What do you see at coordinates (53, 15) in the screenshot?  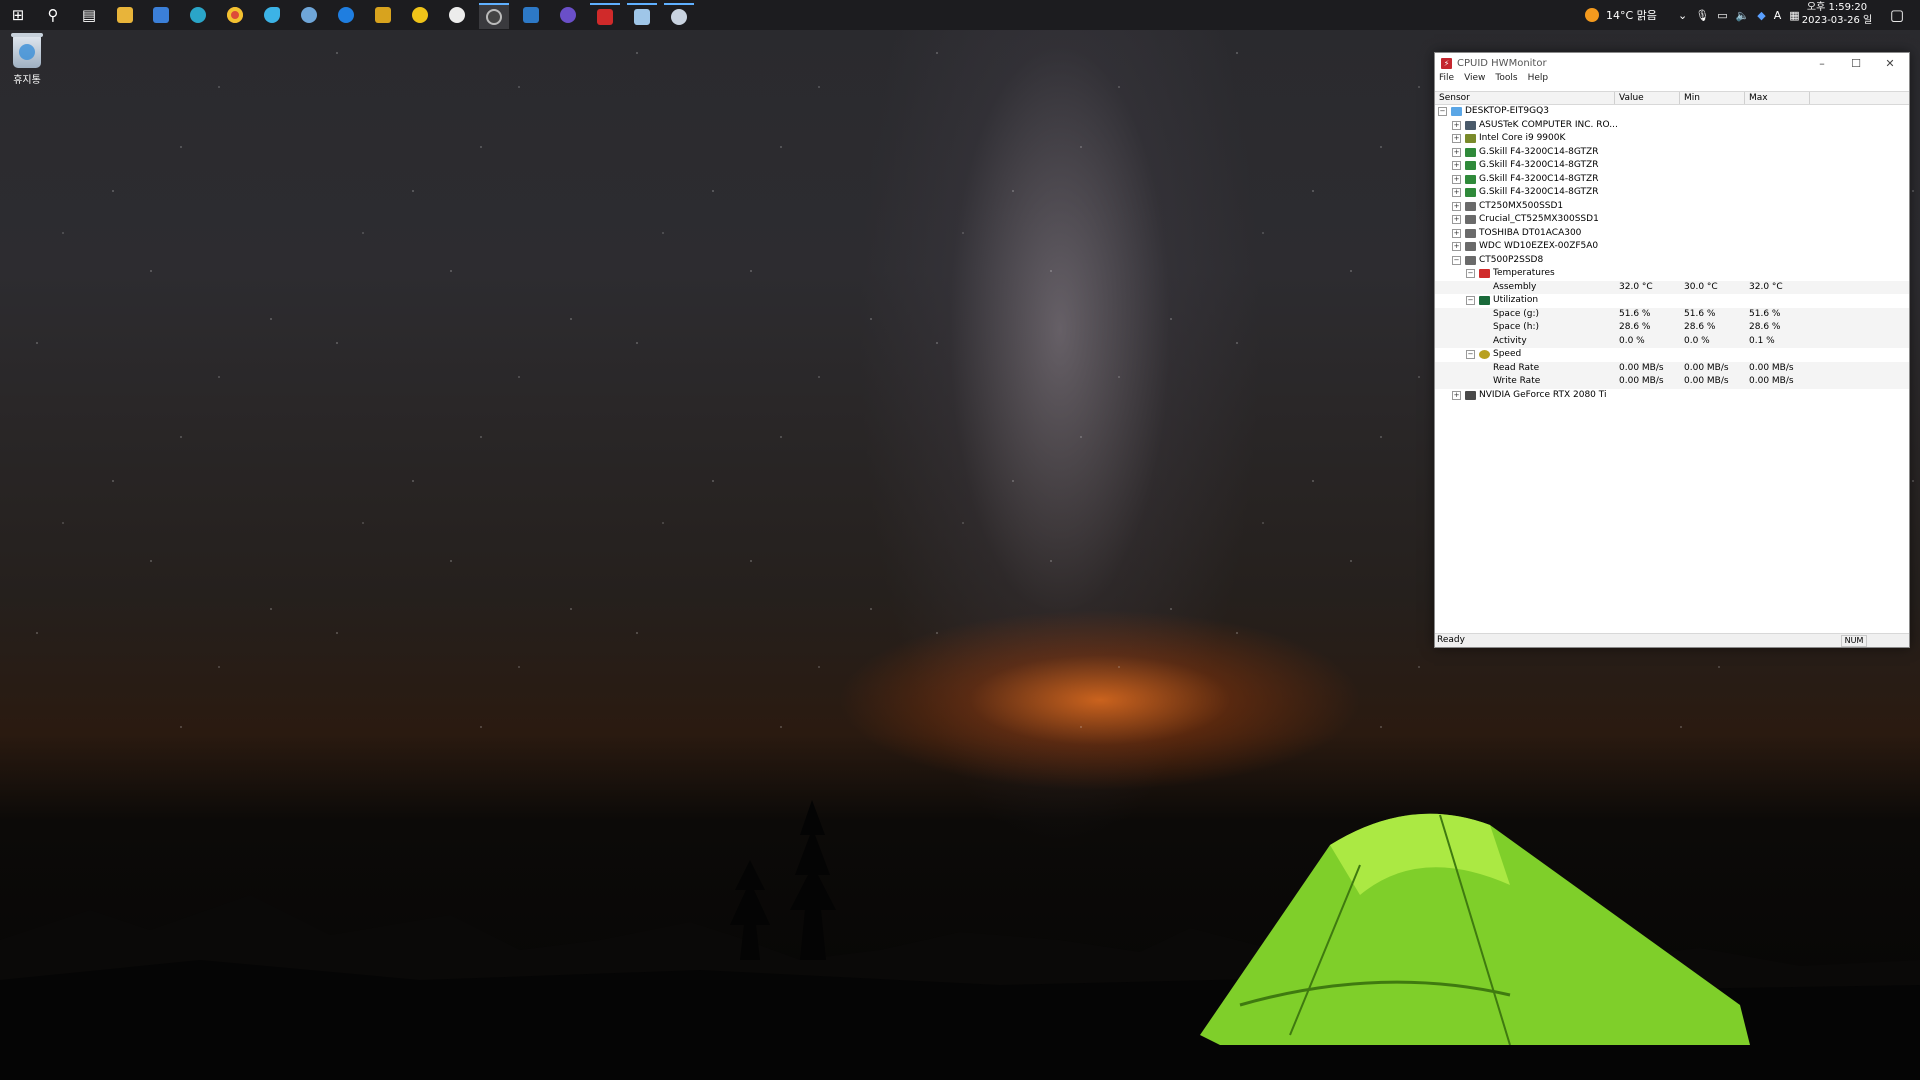 I see `search-icon: ⚲` at bounding box center [53, 15].